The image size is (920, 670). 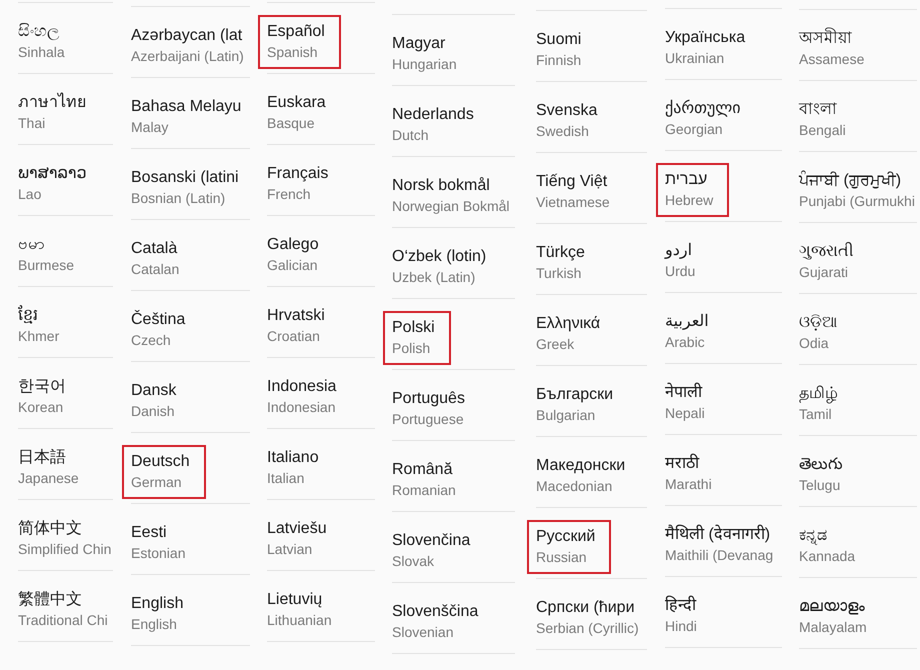 What do you see at coordinates (290, 549) in the screenshot?
I see `english-name: Latvian` at bounding box center [290, 549].